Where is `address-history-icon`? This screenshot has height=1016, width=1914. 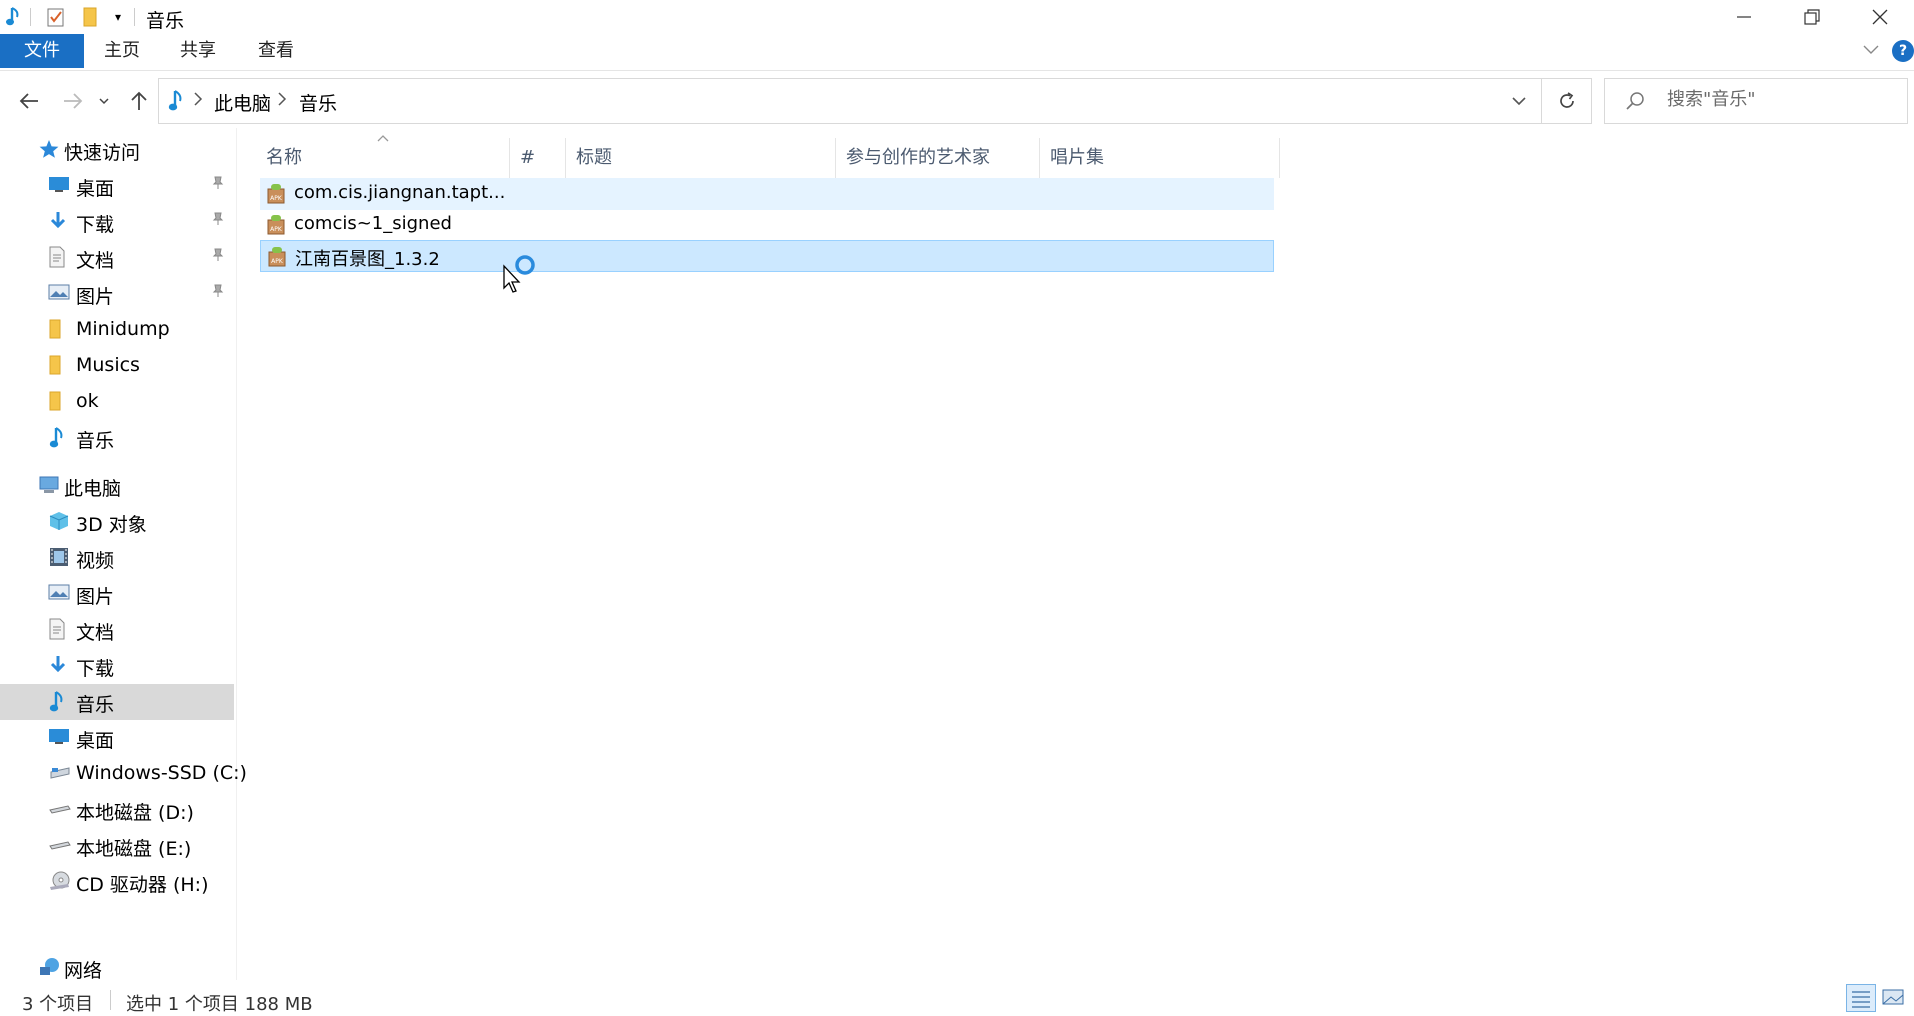 address-history-icon is located at coordinates (1519, 102).